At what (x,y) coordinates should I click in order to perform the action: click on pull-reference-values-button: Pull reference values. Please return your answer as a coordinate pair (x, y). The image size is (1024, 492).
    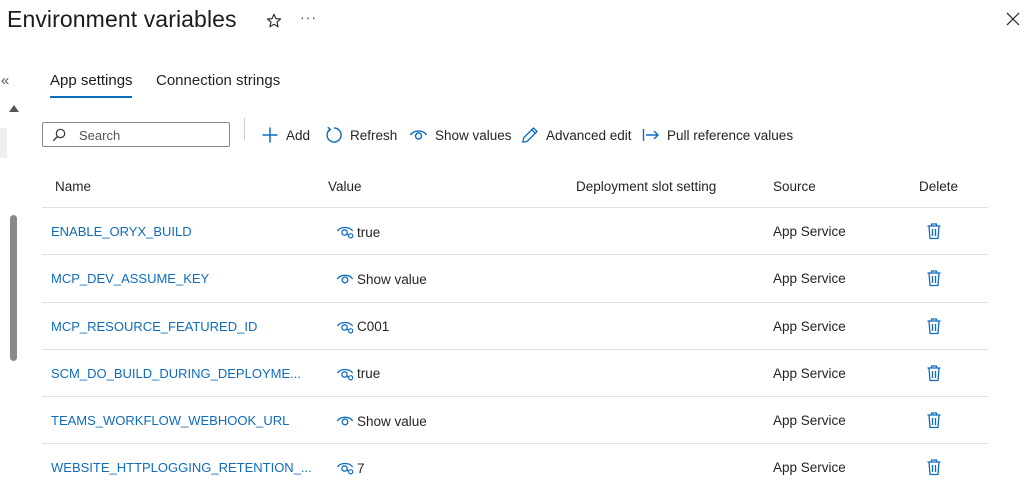
    Looking at the image, I should click on (717, 135).